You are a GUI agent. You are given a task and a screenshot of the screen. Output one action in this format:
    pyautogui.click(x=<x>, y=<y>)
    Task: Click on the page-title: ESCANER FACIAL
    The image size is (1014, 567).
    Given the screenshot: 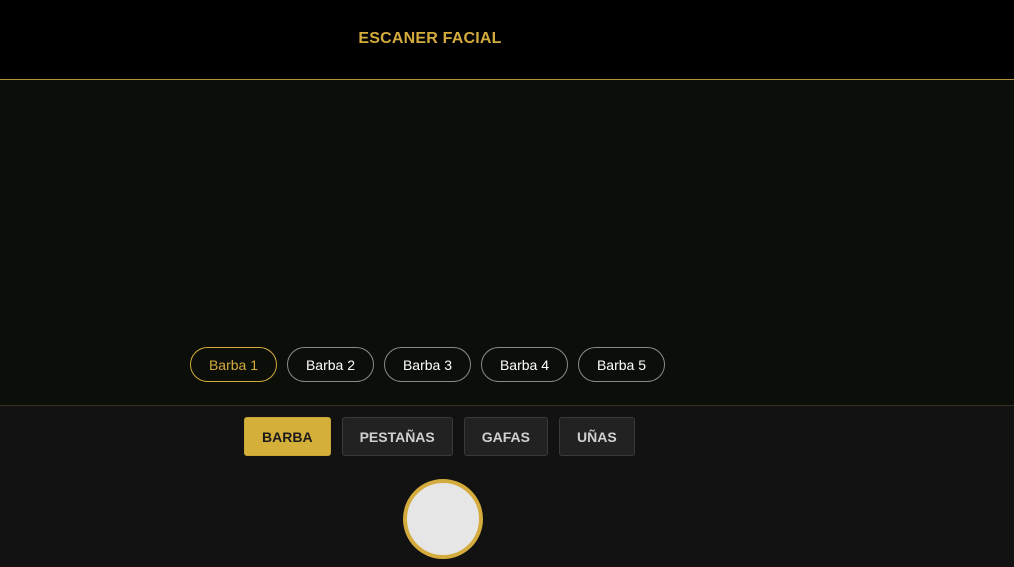 What is the action you would take?
    pyautogui.click(x=430, y=38)
    